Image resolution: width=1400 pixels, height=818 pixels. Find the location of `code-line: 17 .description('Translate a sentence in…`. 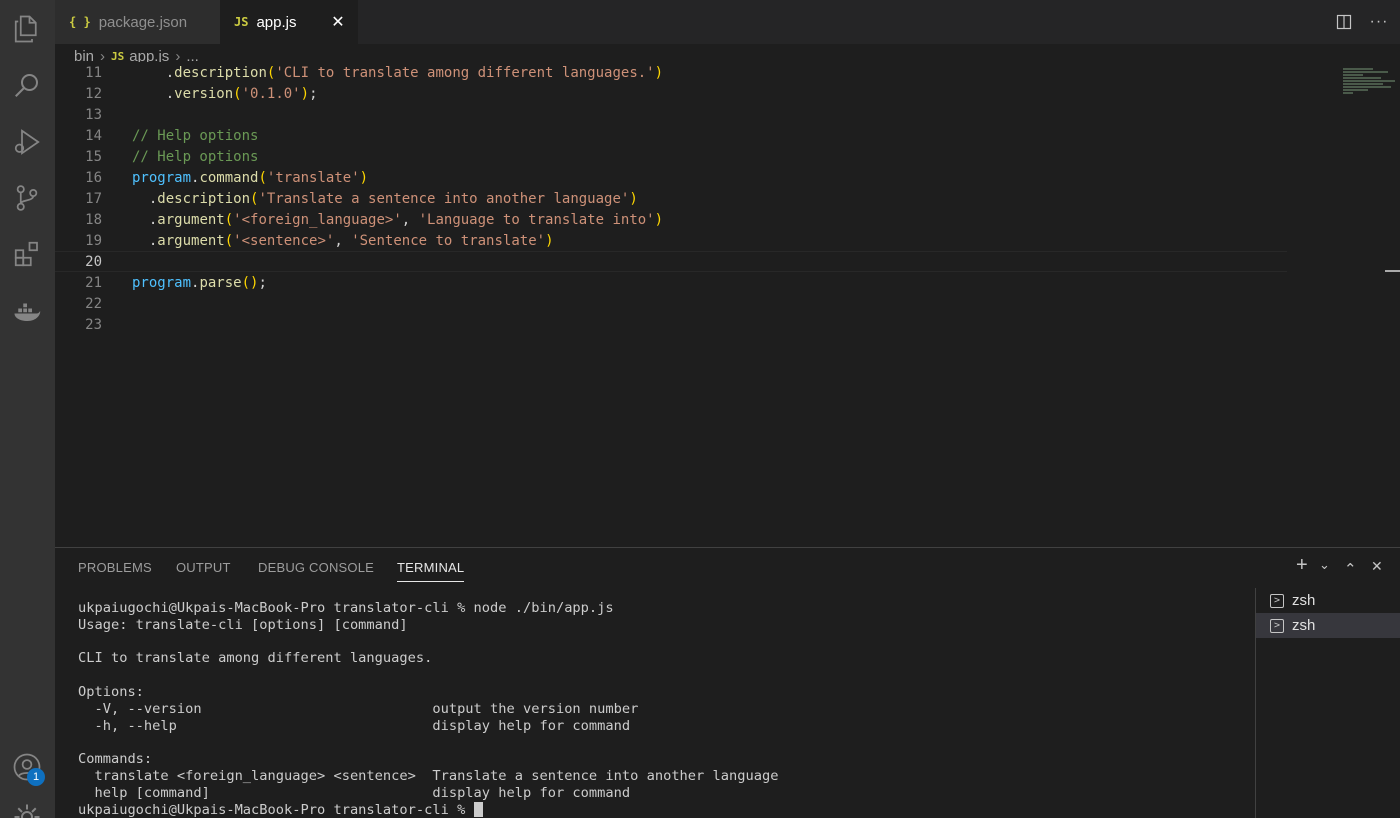

code-line: 17 .description('Translate a sentence in… is located at coordinates (671, 198).